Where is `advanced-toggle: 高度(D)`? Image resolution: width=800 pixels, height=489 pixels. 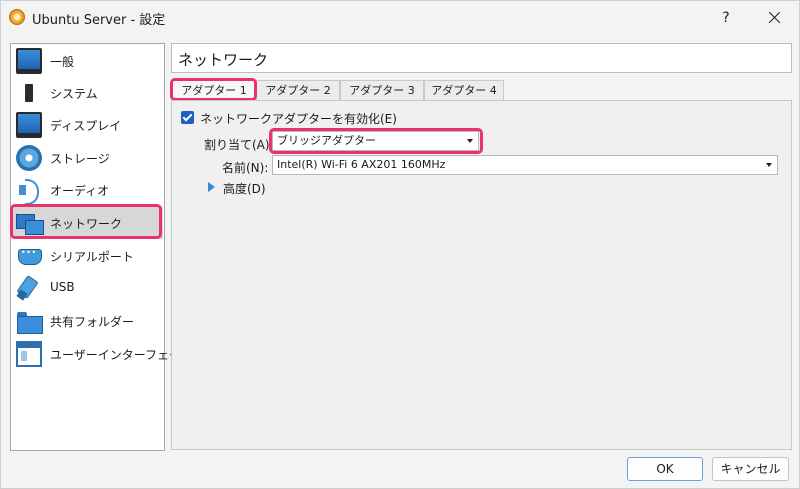
advanced-toggle: 高度(D) is located at coordinates (244, 188).